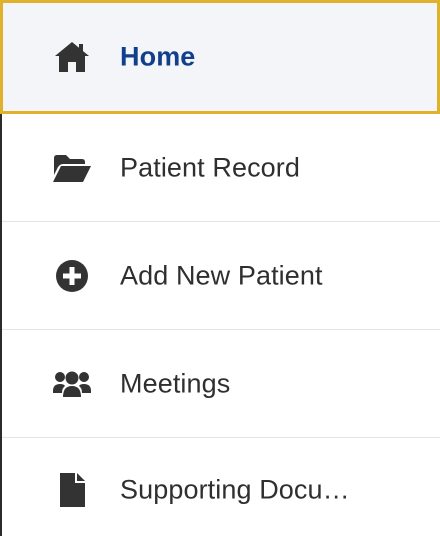 This screenshot has height=542, width=440. Describe the element at coordinates (158, 56) in the screenshot. I see `sidebar-item-label: Home` at that location.